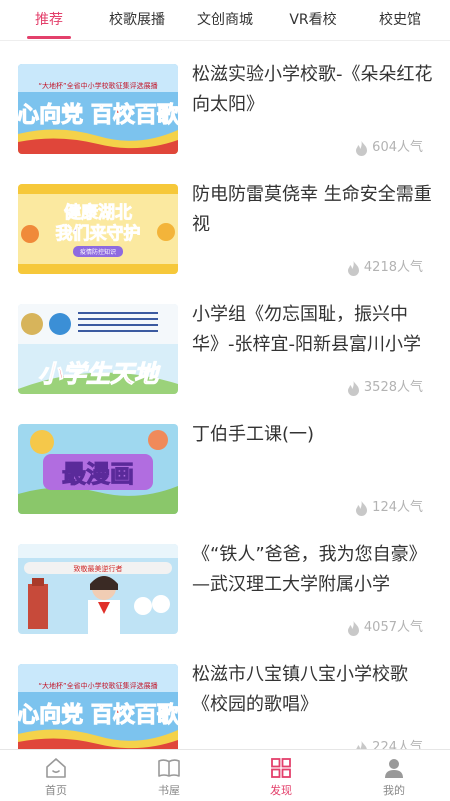  What do you see at coordinates (394, 790) in the screenshot?
I see `nav-profile-label: 我的` at bounding box center [394, 790].